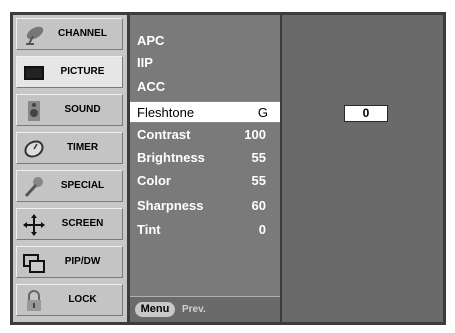 This screenshot has width=455, height=333. What do you see at coordinates (205, 181) in the screenshot?
I see `menu-item-color: Color 55` at bounding box center [205, 181].